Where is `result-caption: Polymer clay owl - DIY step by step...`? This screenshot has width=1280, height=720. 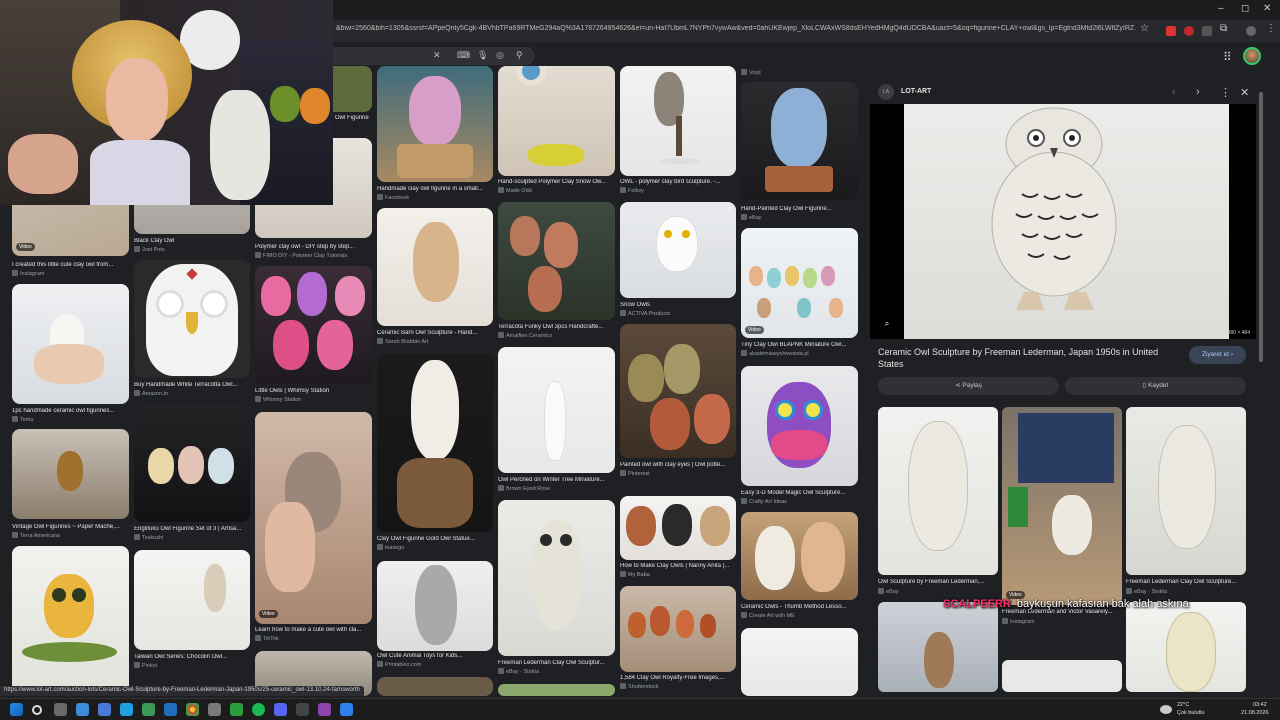 result-caption: Polymer clay owl - DIY step by step... is located at coordinates (313, 247).